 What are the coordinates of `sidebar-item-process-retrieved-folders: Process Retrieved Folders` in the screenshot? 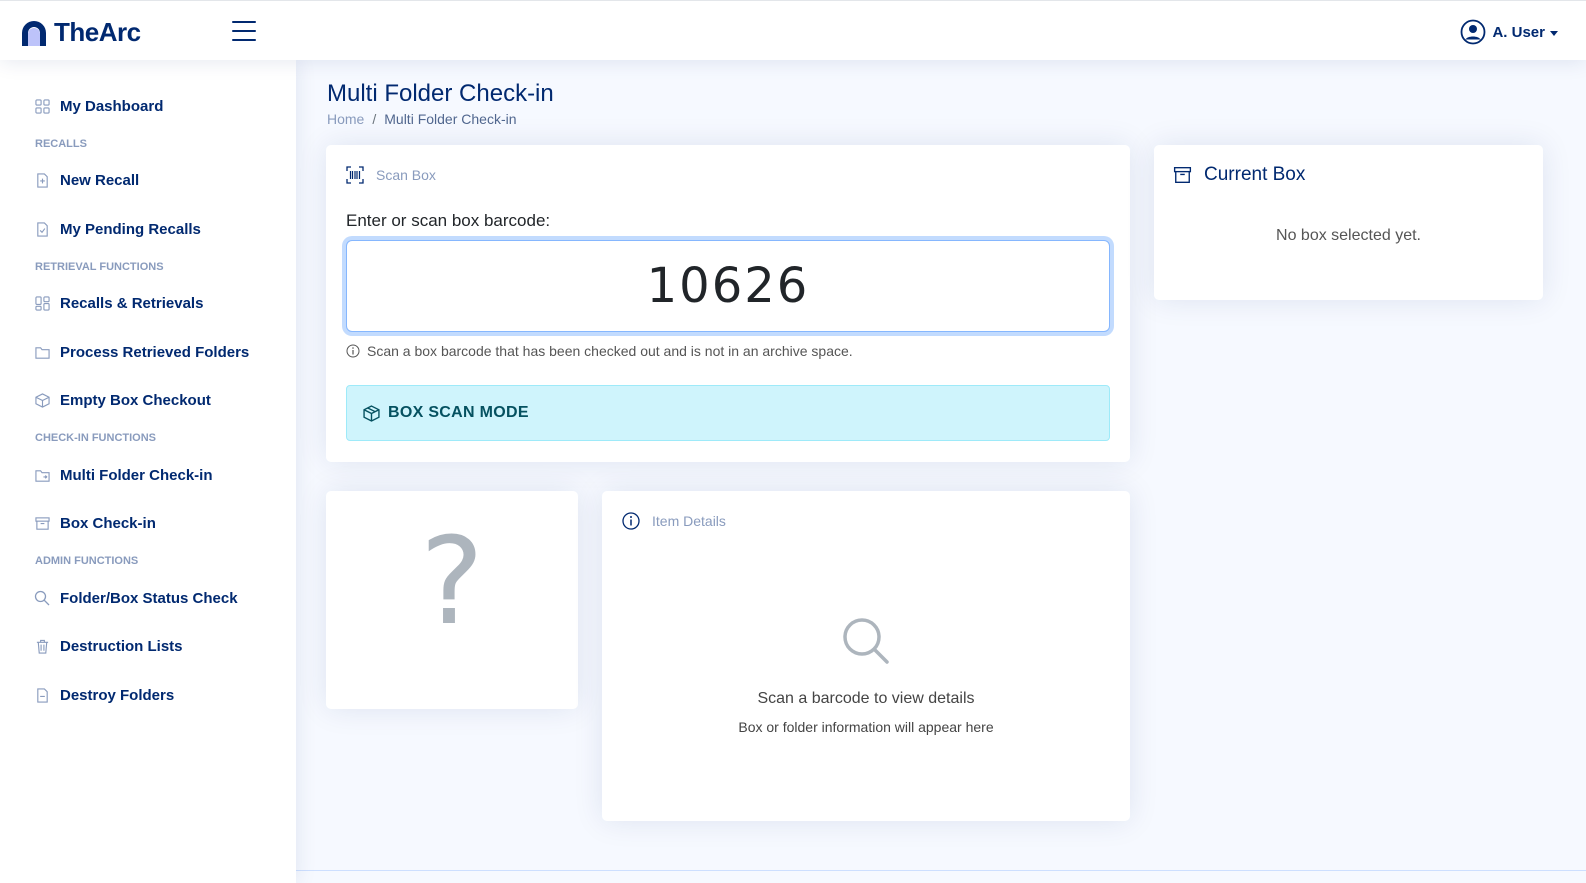 It's located at (148, 352).